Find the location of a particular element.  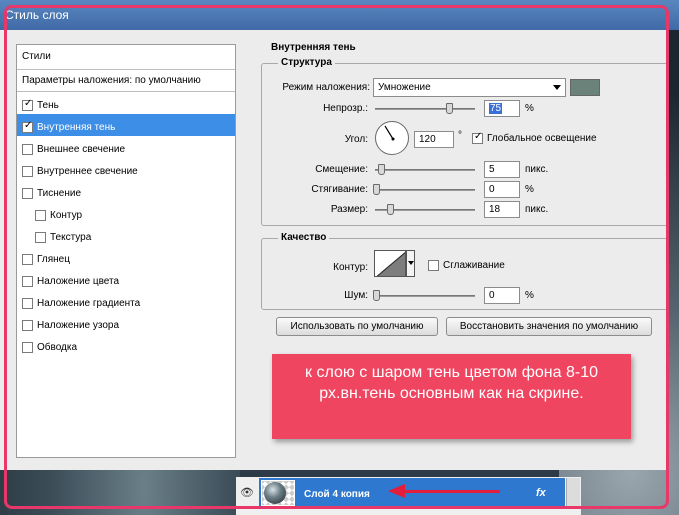

quality-group-label: Качество is located at coordinates (304, 237).